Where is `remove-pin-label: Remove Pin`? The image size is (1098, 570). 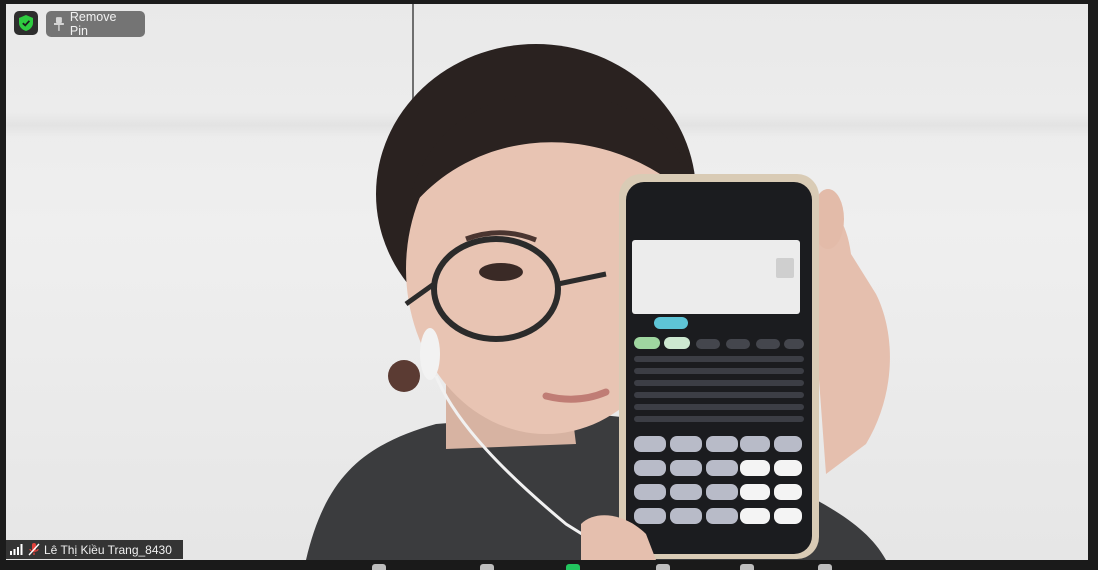
remove-pin-label: Remove Pin is located at coordinates (93, 24).